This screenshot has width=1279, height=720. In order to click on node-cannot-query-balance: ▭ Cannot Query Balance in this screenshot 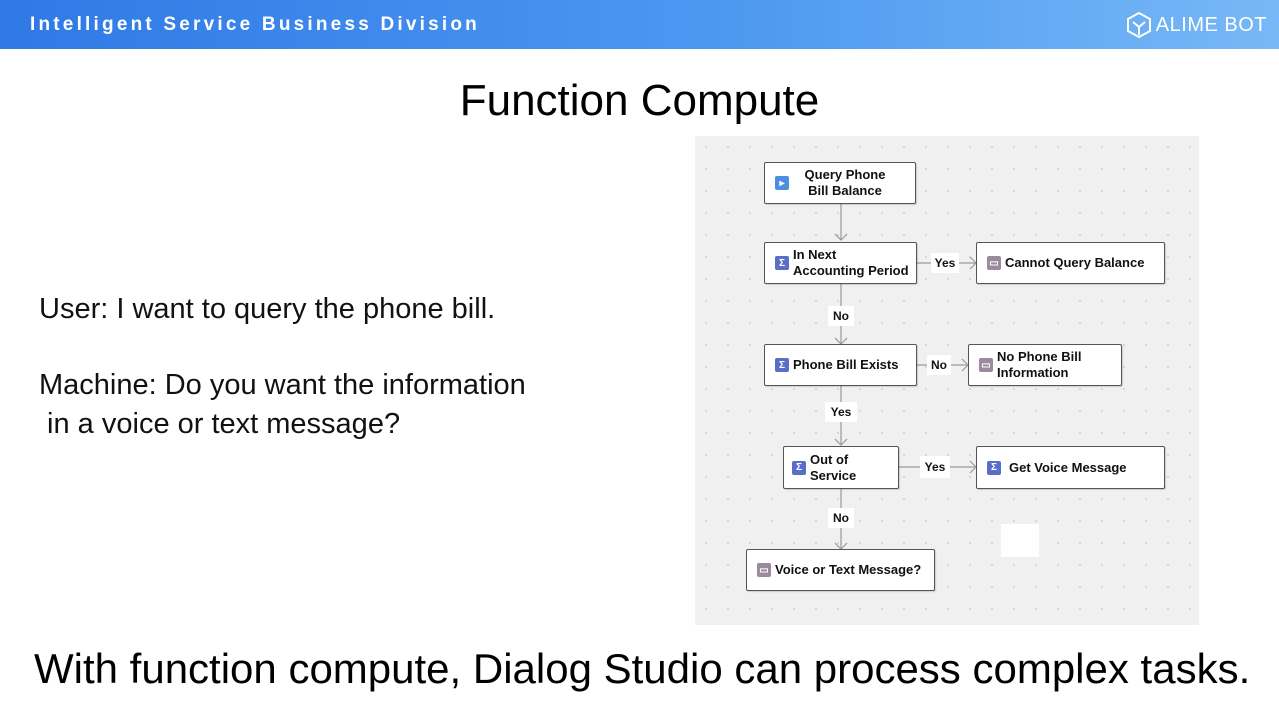, I will do `click(1070, 263)`.